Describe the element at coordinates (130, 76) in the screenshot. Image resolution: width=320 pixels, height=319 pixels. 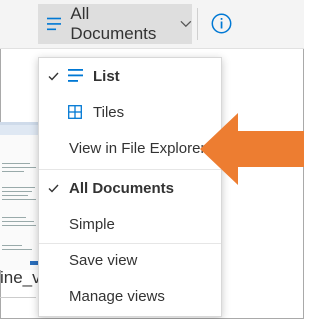
I see `menu-item-list: List` at that location.